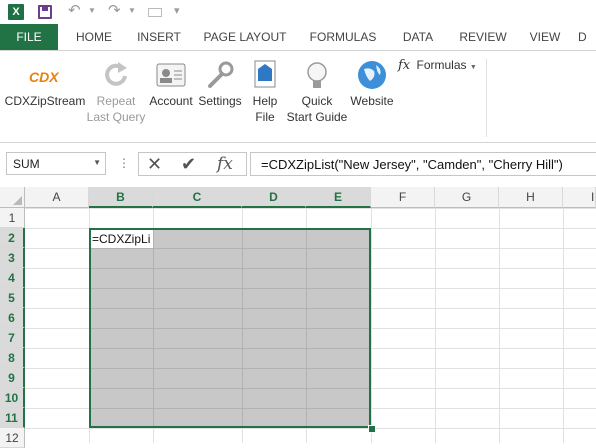 The height and width of the screenshot is (448, 596). Describe the element at coordinates (114, 11) in the screenshot. I see `redo-icon: ↷` at that location.